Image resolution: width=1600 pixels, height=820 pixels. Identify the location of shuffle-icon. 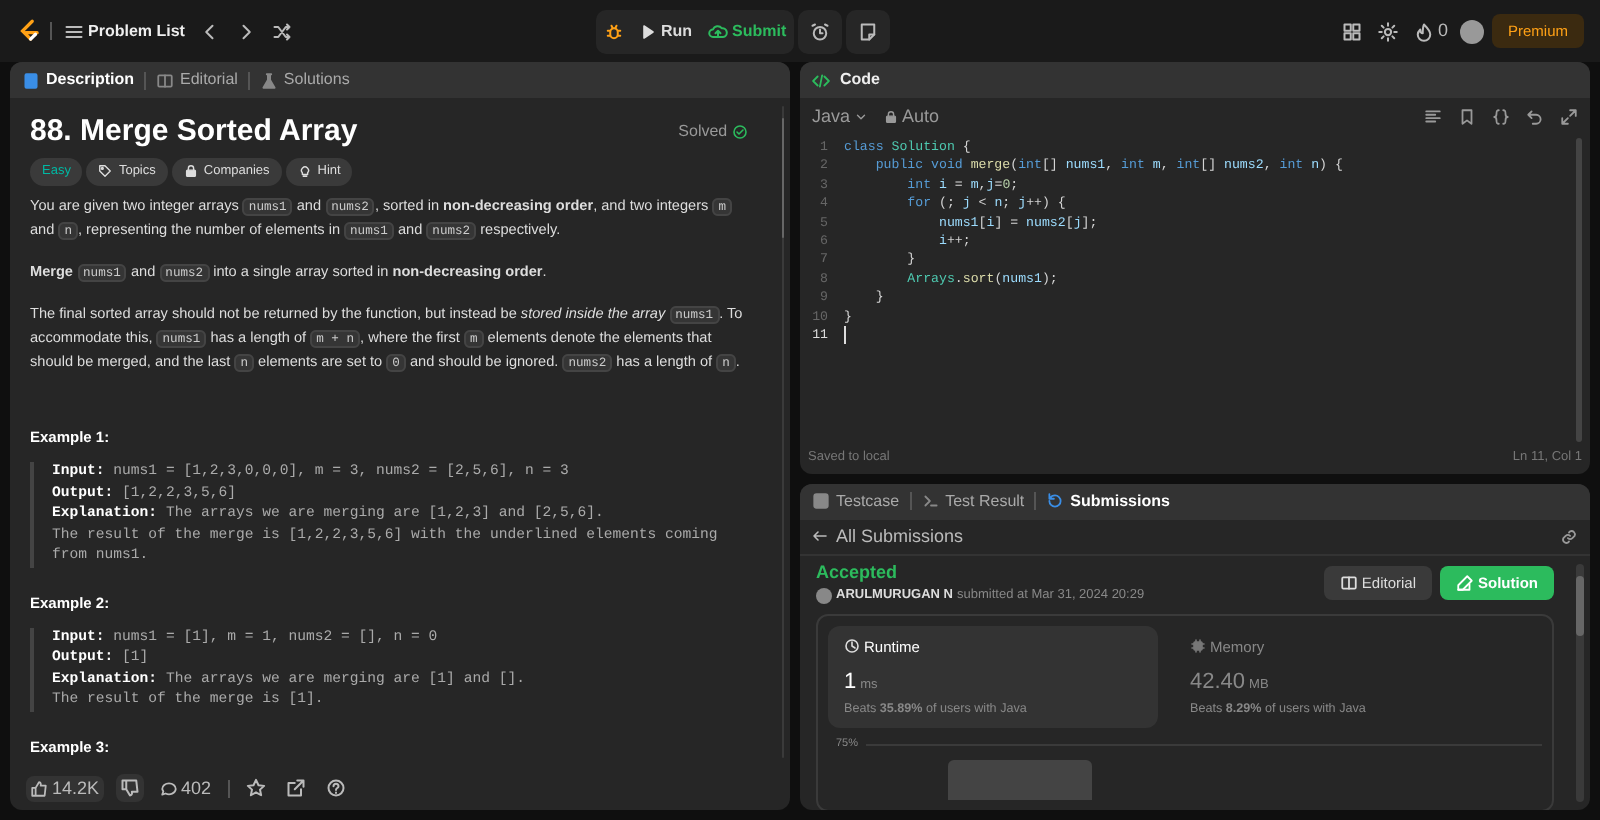
(282, 31).